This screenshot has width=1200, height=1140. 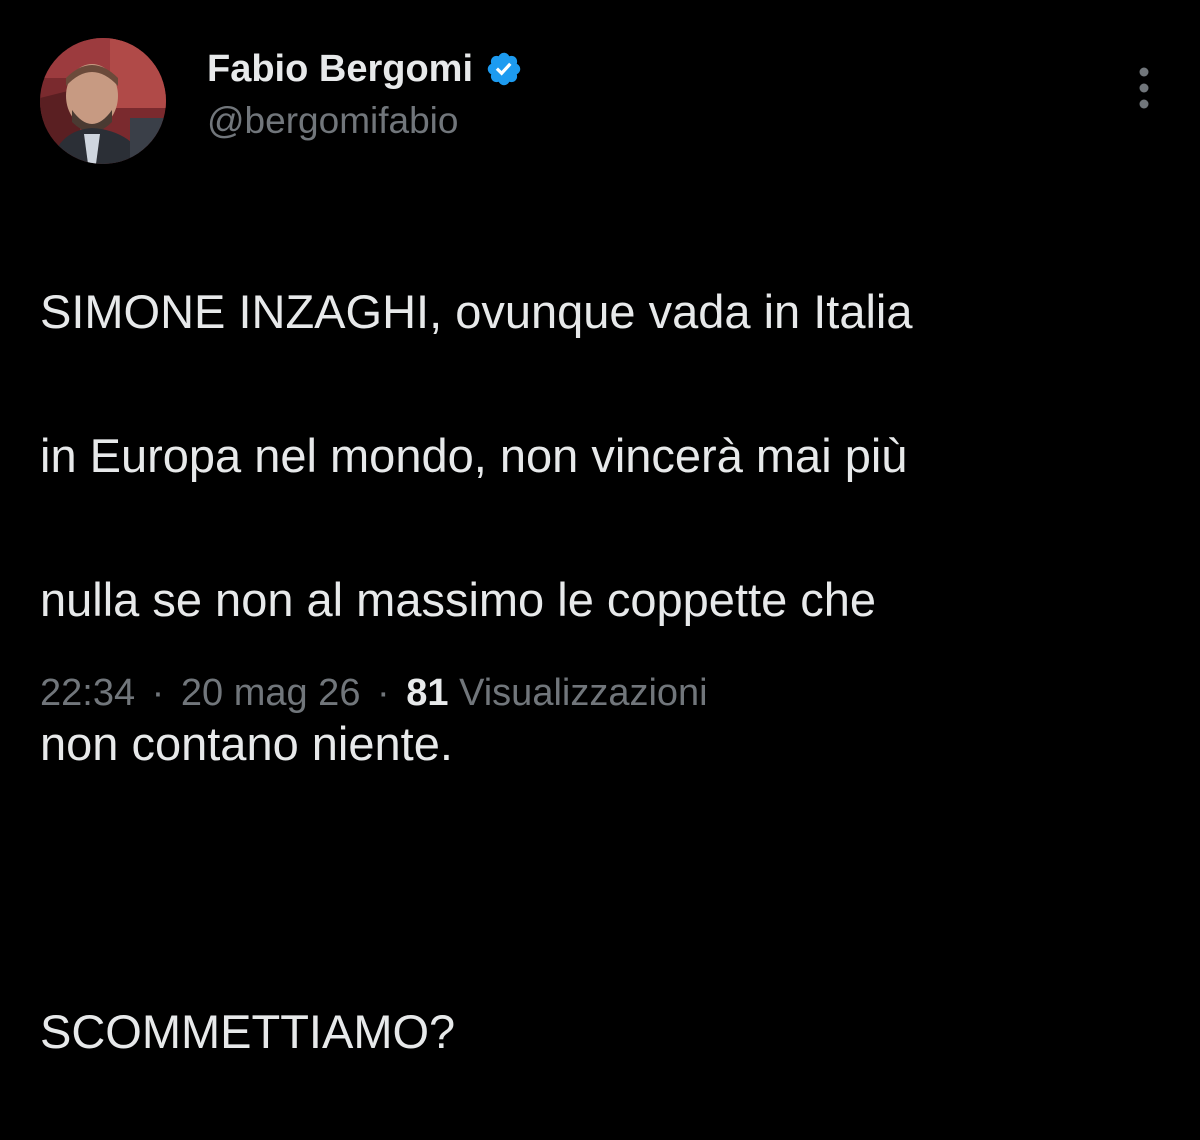 What do you see at coordinates (427, 693) in the screenshot?
I see `views-count: 81` at bounding box center [427, 693].